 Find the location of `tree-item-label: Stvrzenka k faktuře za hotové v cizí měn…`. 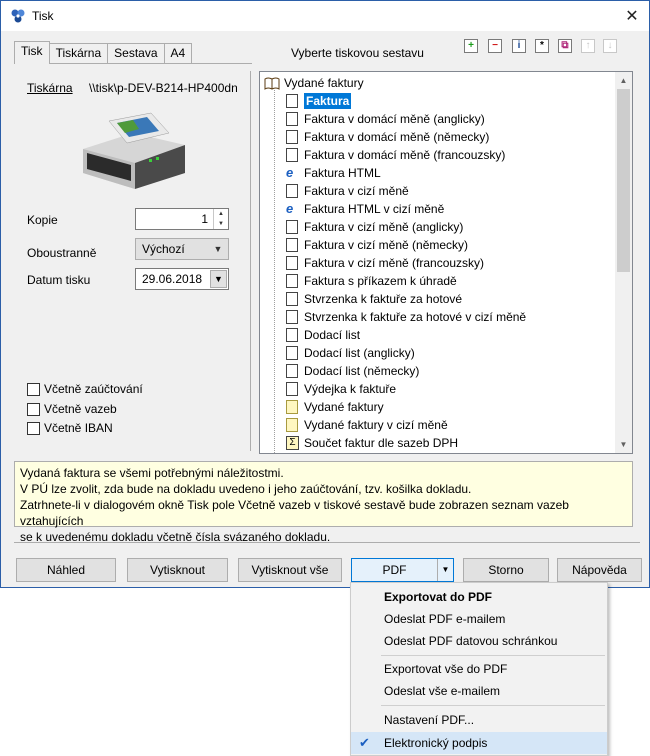

tree-item-label: Stvrzenka k faktuře za hotové v cizí měn… is located at coordinates (415, 317).